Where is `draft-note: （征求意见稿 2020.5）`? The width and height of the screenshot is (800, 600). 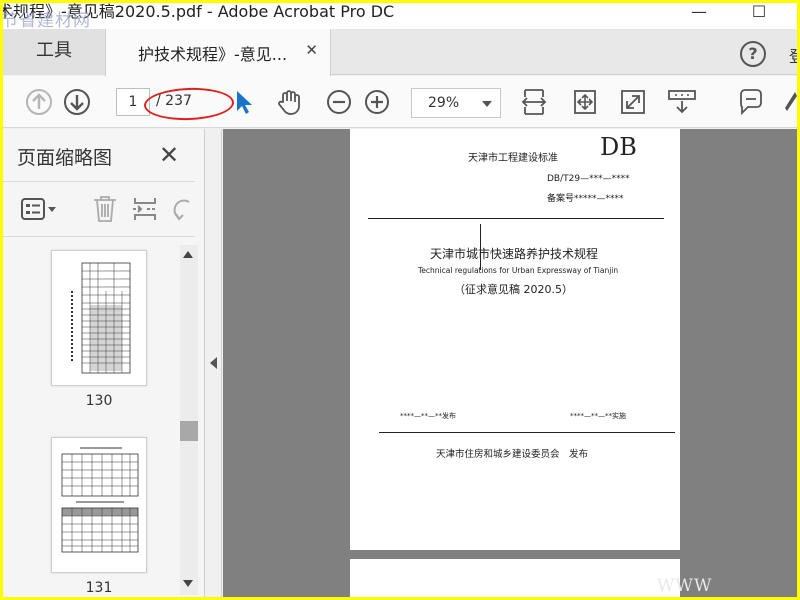 draft-note: （征求意见稿 2020.5） is located at coordinates (513, 289).